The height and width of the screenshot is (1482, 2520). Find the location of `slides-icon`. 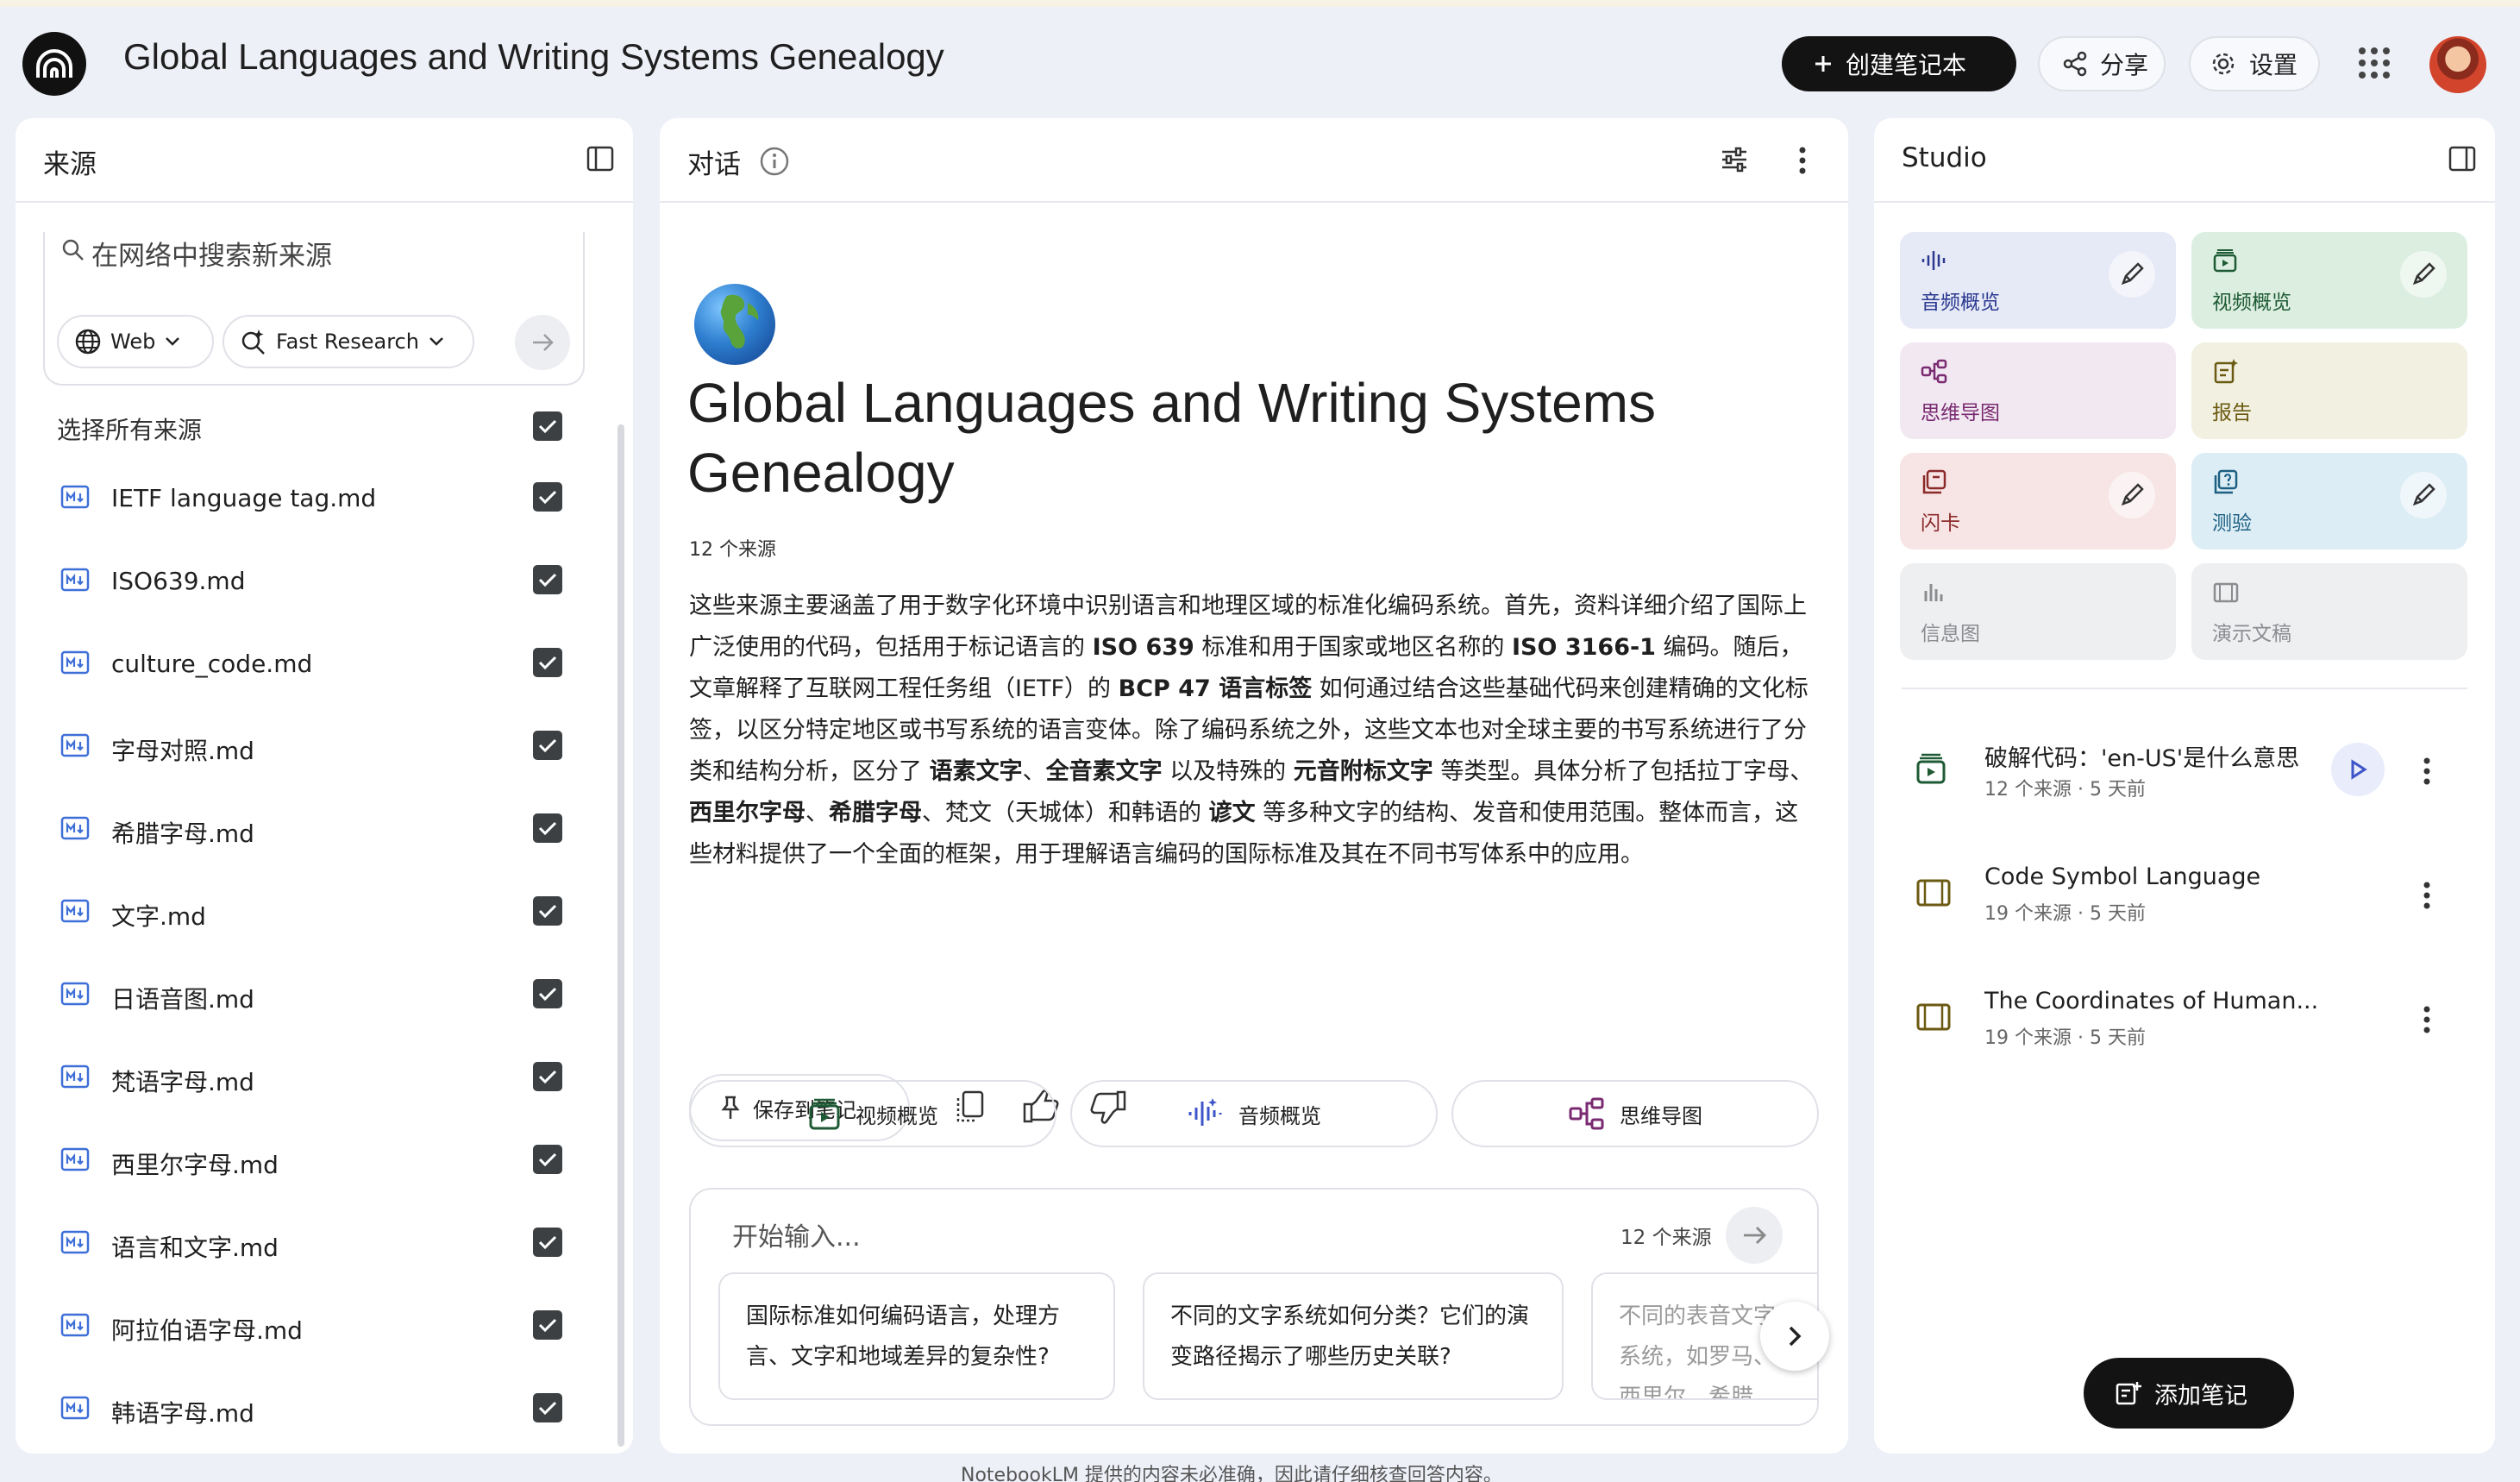

slides-icon is located at coordinates (2226, 592).